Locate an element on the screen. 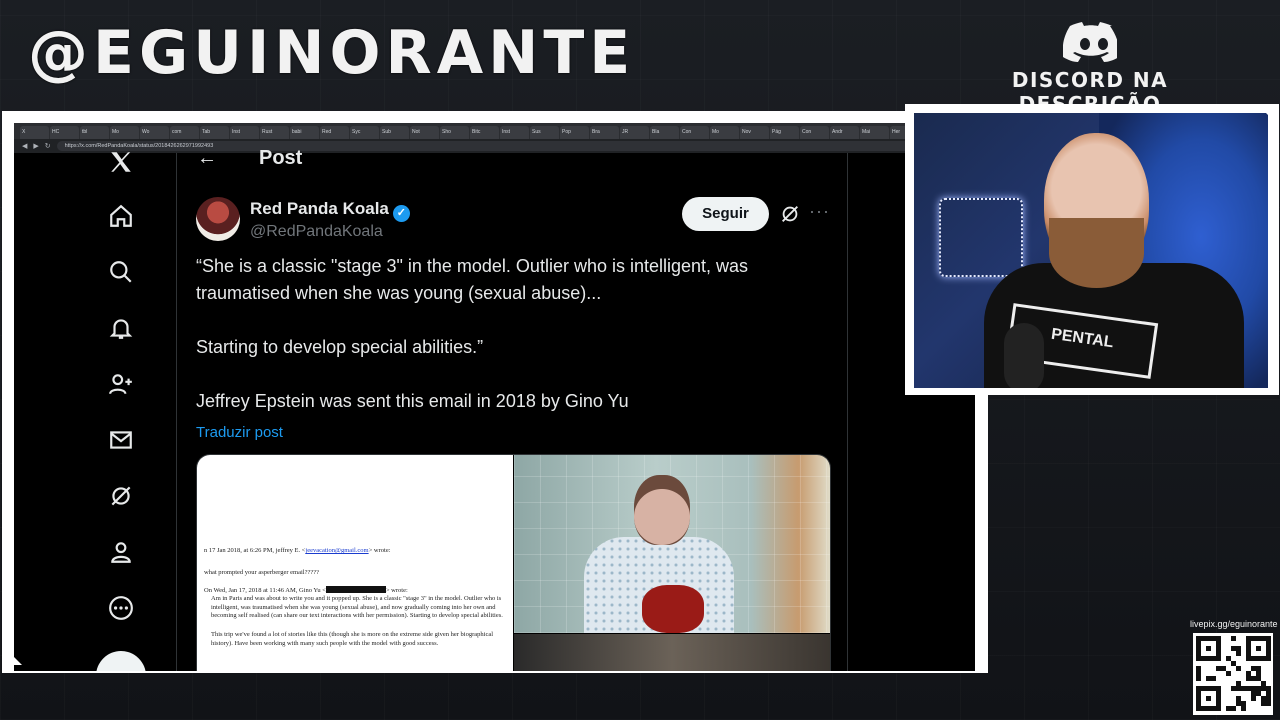  donation-qr-code is located at coordinates (1233, 674).